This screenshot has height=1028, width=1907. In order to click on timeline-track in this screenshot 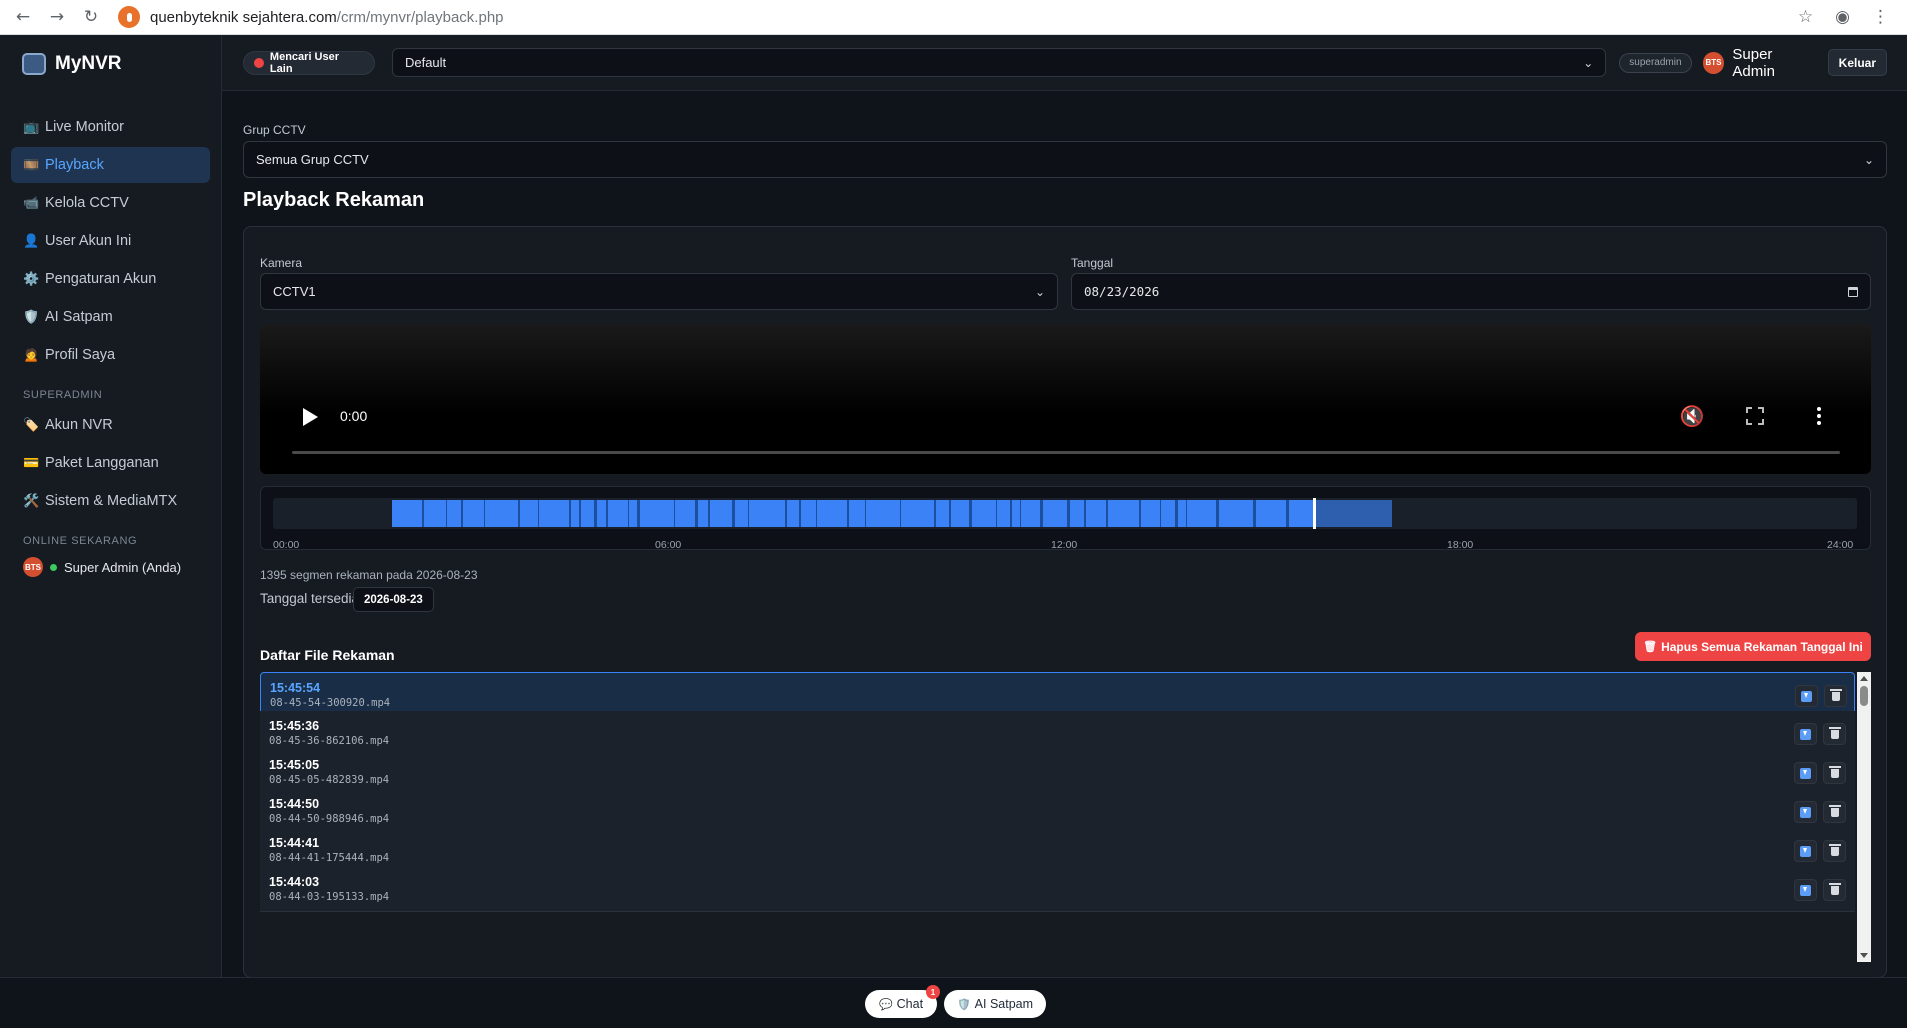, I will do `click(1065, 513)`.